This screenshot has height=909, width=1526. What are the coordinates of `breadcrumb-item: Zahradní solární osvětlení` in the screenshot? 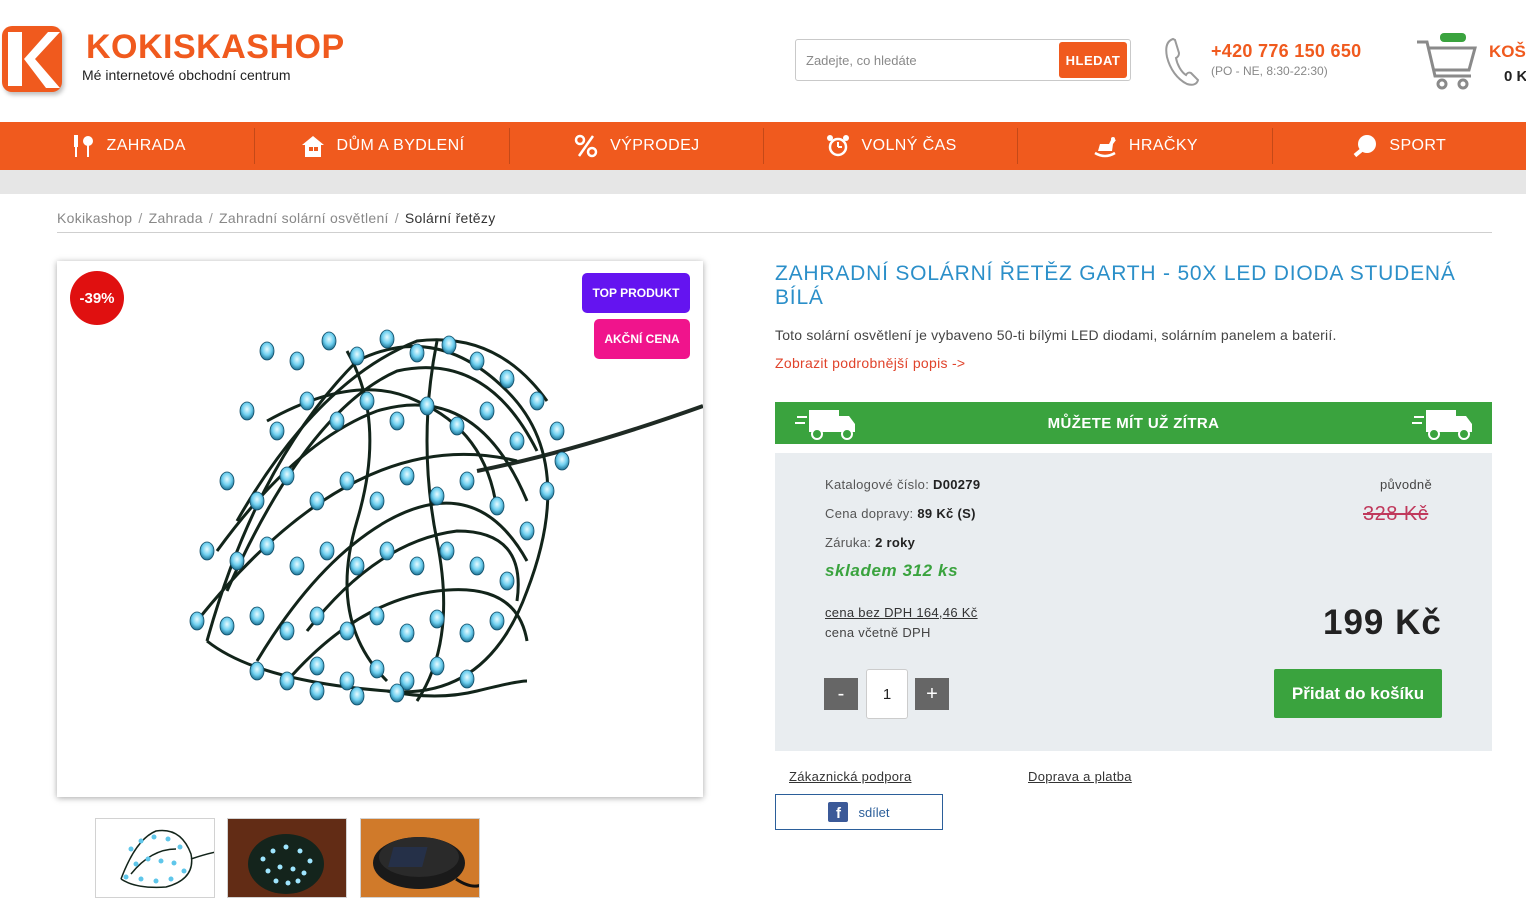 It's located at (304, 218).